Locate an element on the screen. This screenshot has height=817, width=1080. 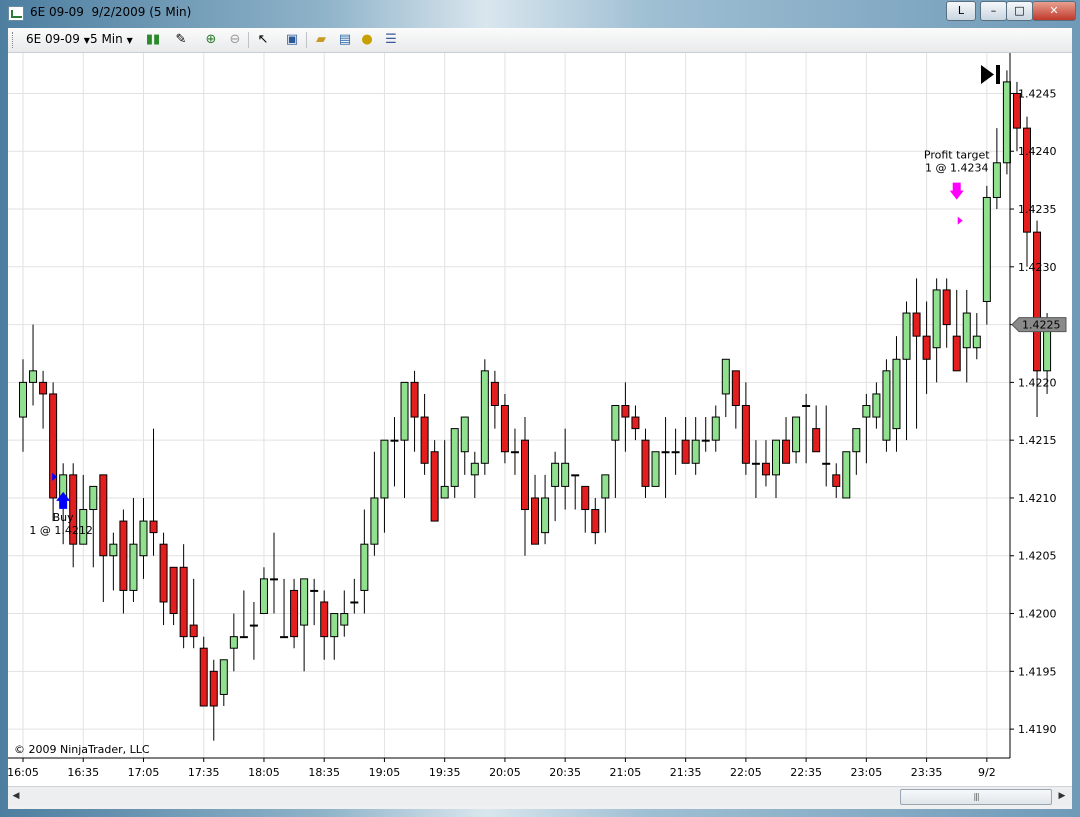
close-button: ✕ is located at coordinates (1054, 11).